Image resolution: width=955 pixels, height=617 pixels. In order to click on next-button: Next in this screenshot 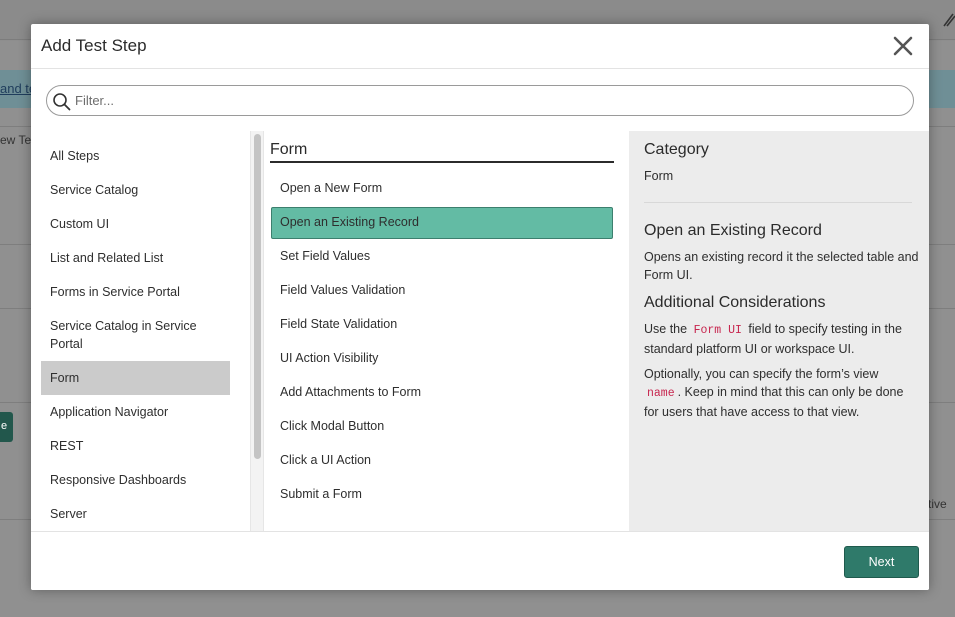, I will do `click(881, 562)`.